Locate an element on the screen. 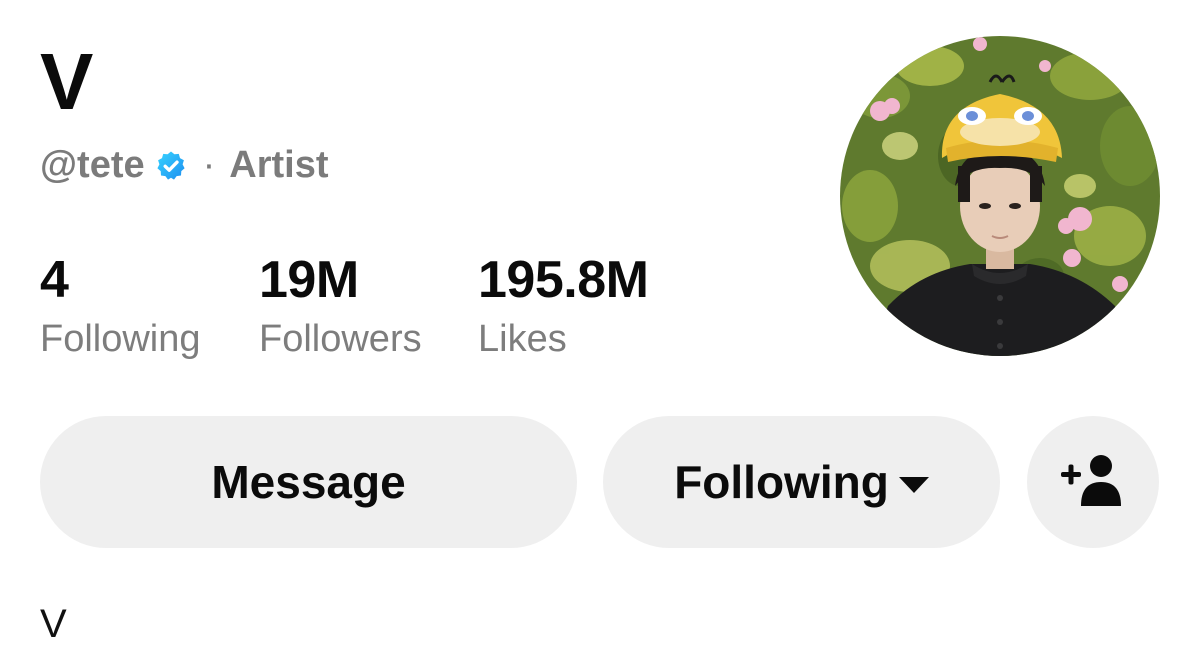 The image size is (1200, 671). caret-down-icon is located at coordinates (913, 485).